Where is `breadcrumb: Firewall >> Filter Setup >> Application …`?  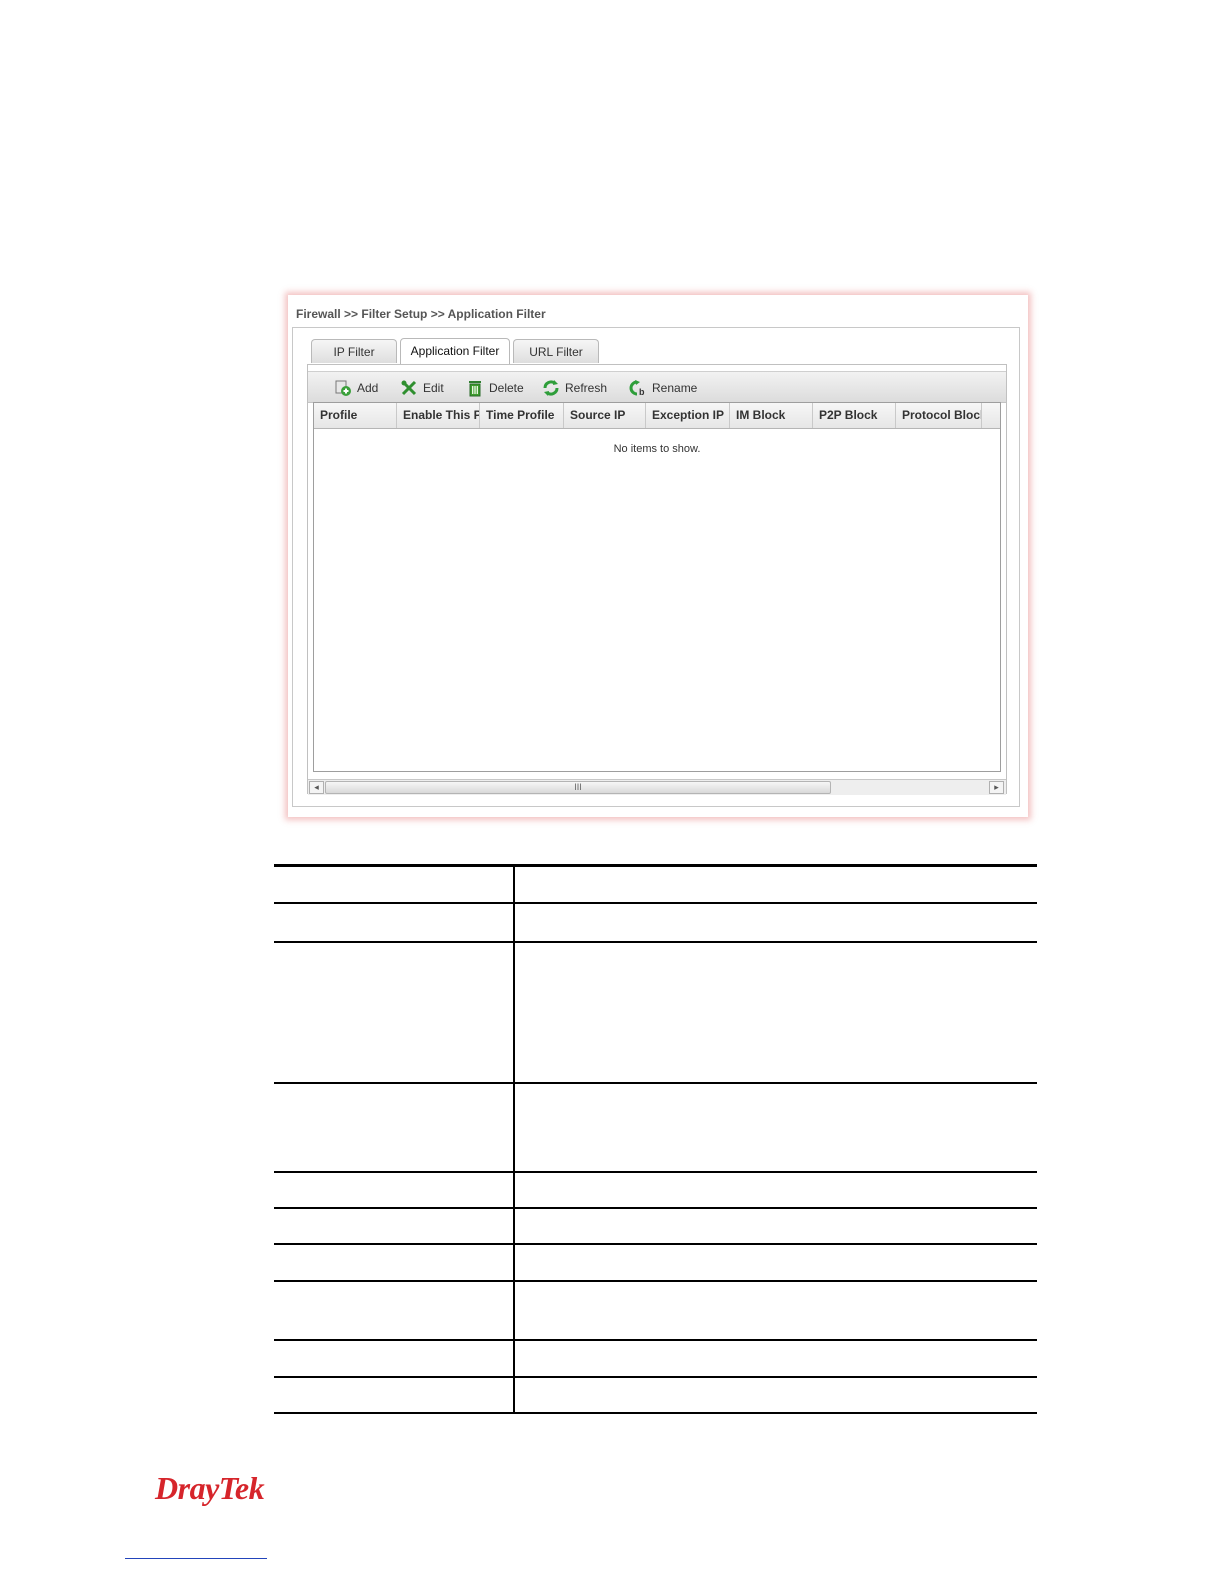 breadcrumb: Firewall >> Filter Setup >> Application … is located at coordinates (421, 314).